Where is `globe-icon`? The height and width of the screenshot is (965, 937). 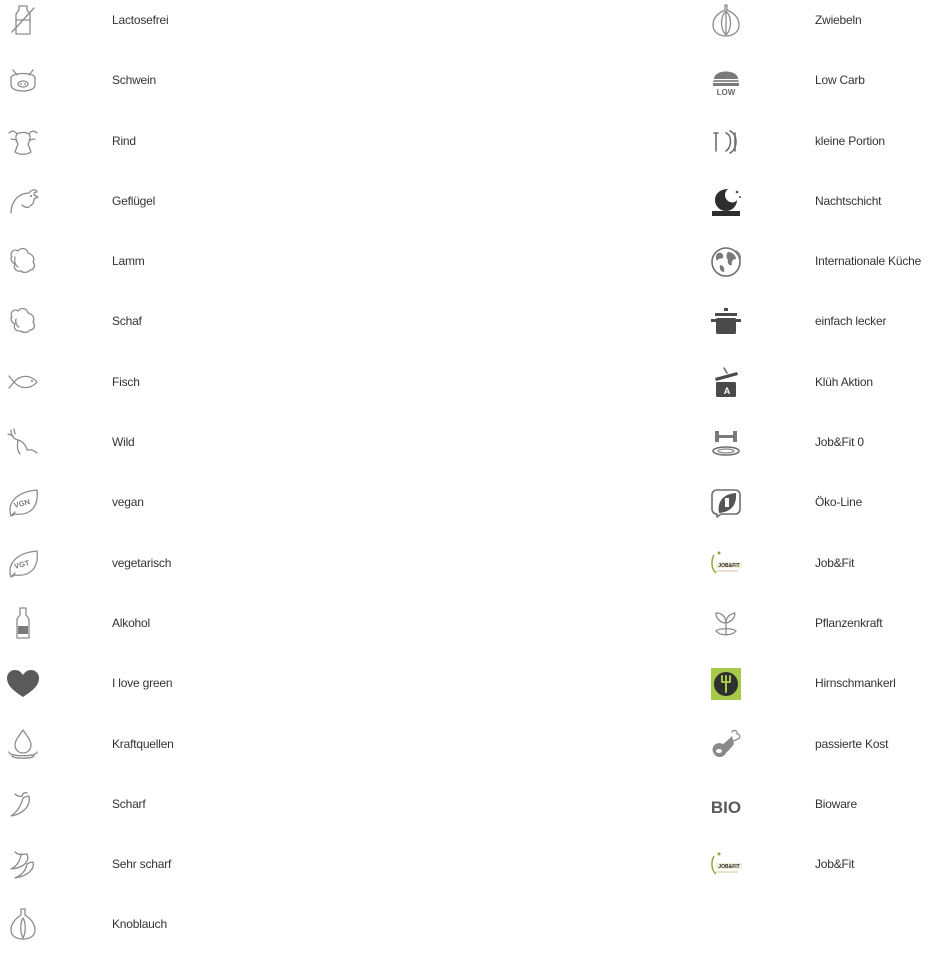 globe-icon is located at coordinates (726, 261).